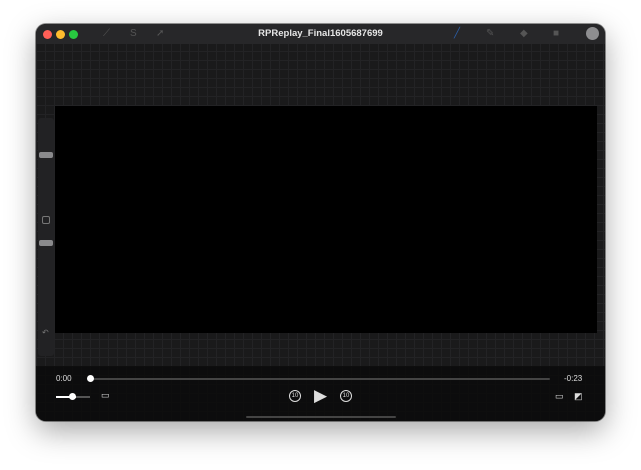 Image resolution: width=641 pixels, height=470 pixels. I want to click on picture-in-picture-icon: ◩, so click(578, 396).